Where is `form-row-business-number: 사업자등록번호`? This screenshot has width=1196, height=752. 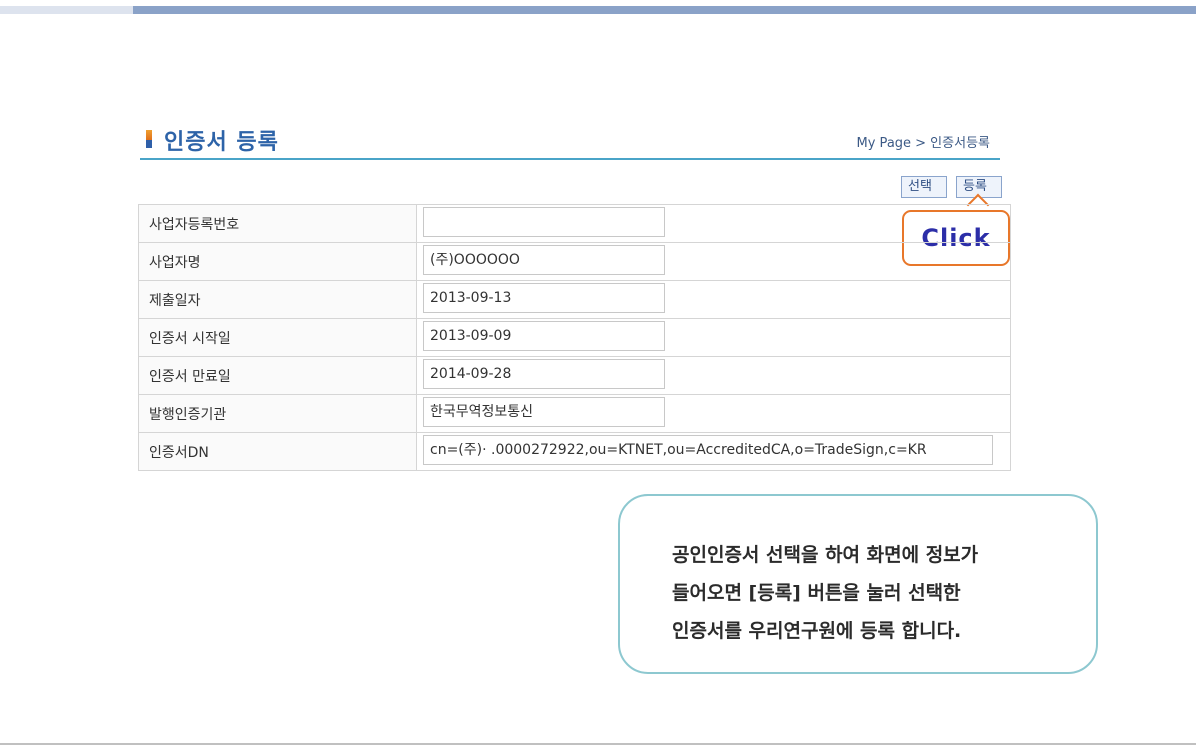 form-row-business-number: 사업자등록번호 is located at coordinates (574, 223).